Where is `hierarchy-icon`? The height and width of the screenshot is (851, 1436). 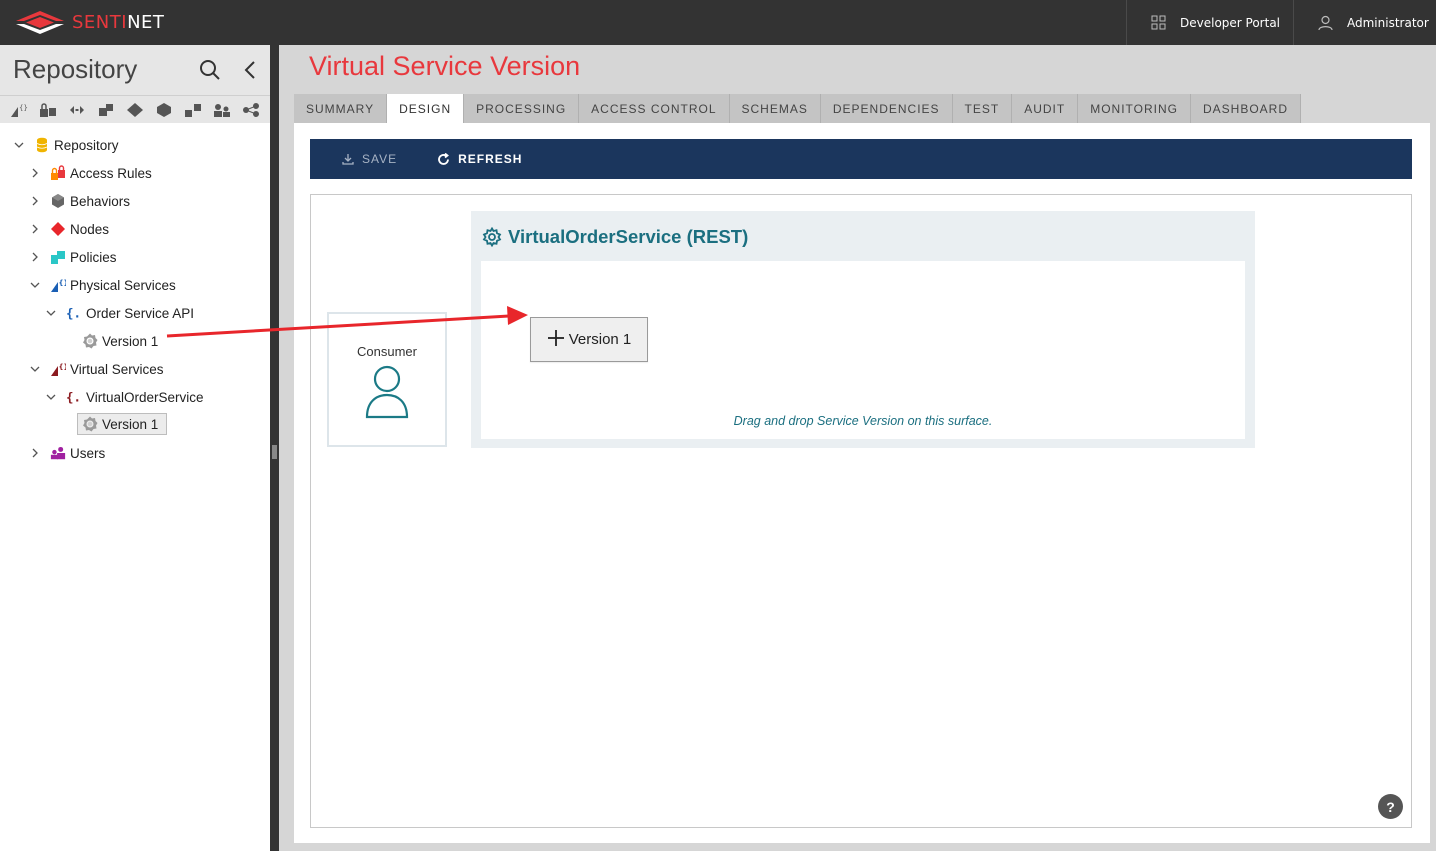
hierarchy-icon is located at coordinates (192, 110).